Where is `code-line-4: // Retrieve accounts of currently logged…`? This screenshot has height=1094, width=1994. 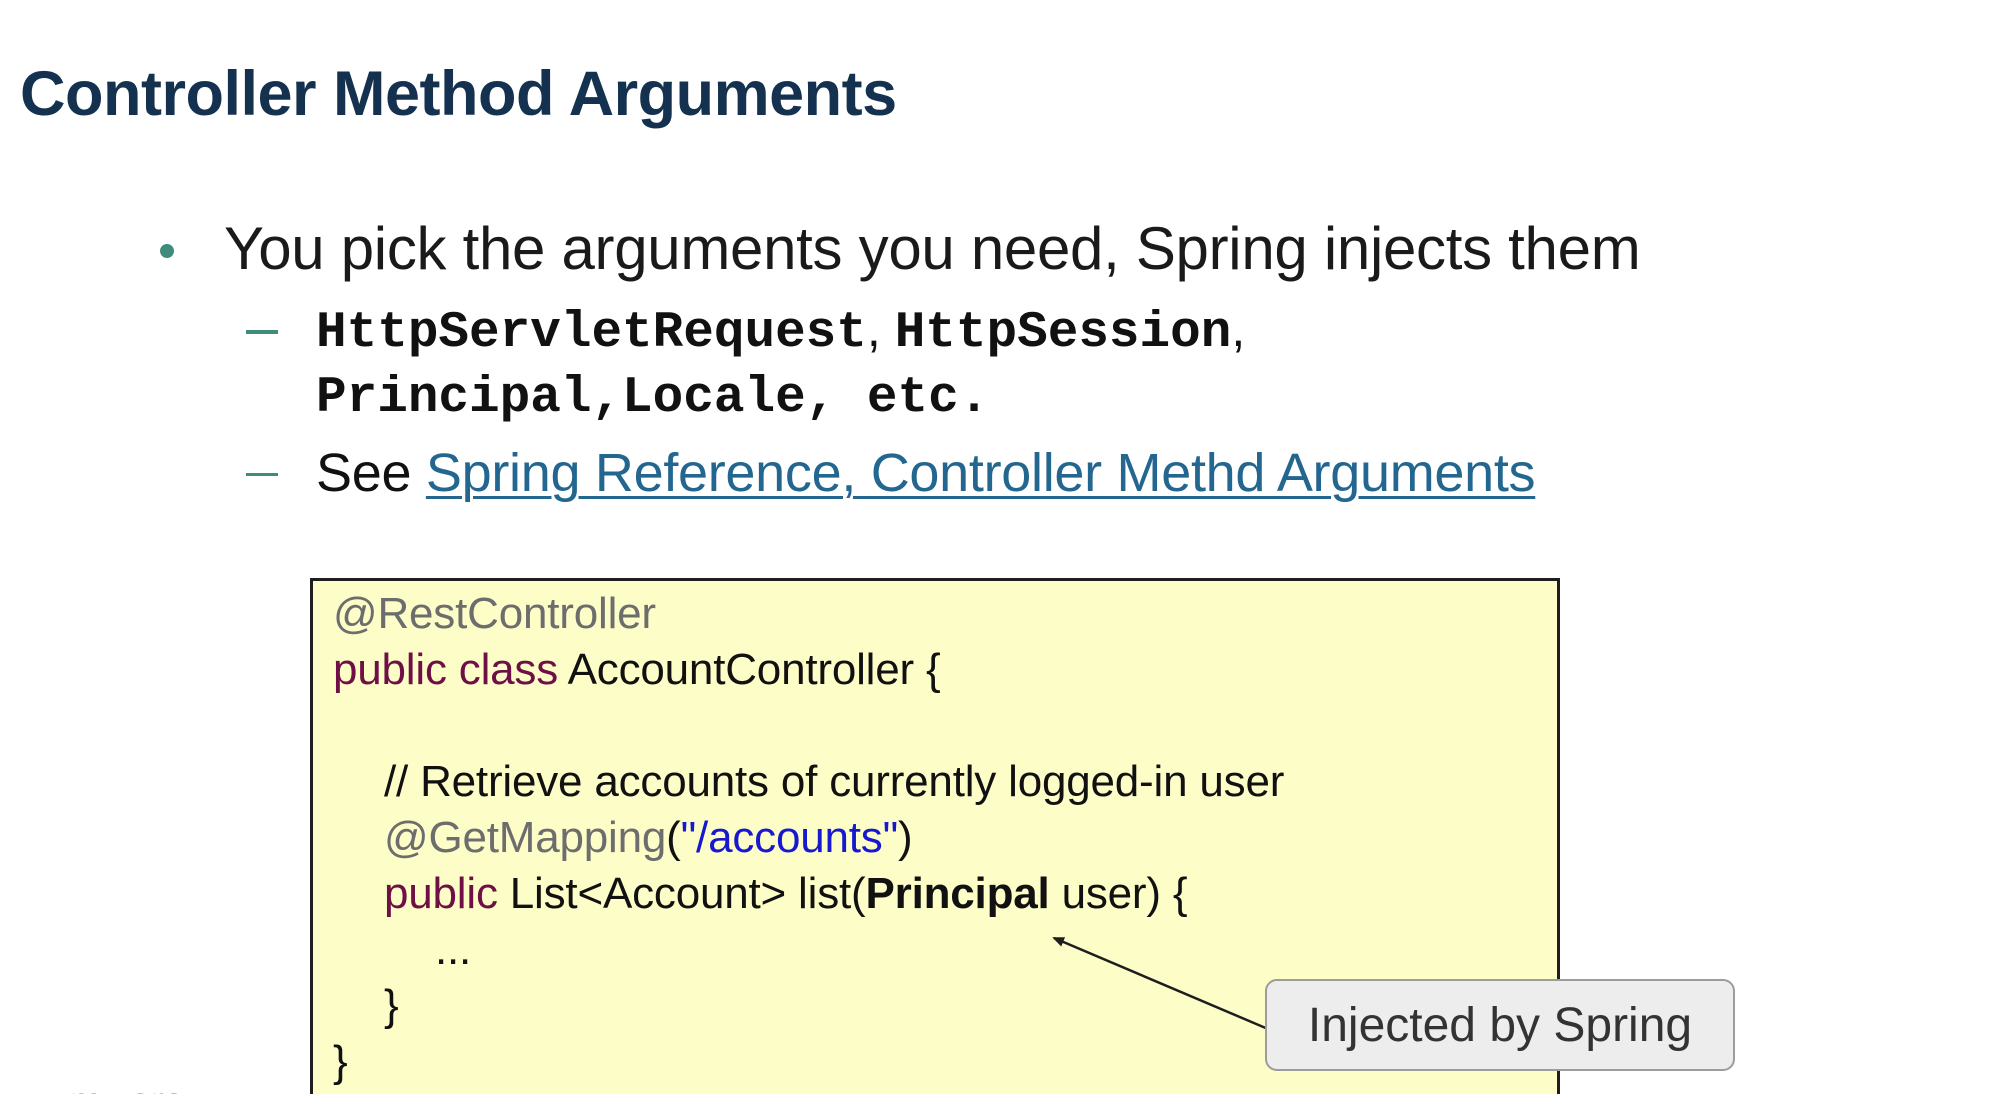 code-line-4: // Retrieve accounts of currently logged… is located at coordinates (834, 782).